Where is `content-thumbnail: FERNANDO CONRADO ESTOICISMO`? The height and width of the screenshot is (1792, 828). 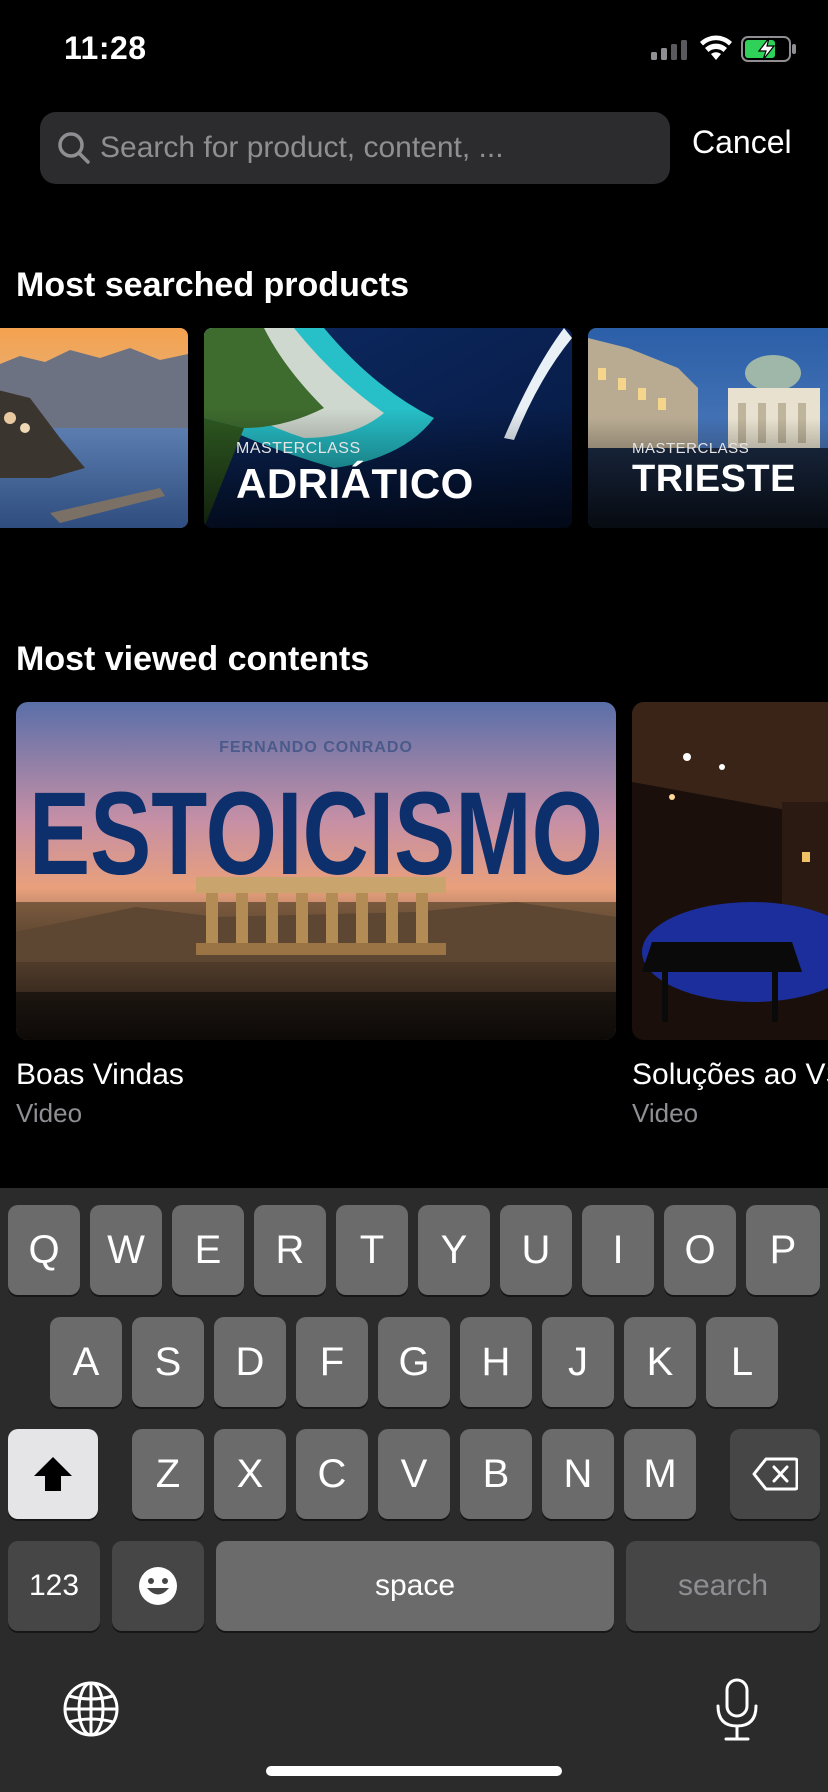
content-thumbnail: FERNANDO CONRADO ESTOICISMO is located at coordinates (316, 871).